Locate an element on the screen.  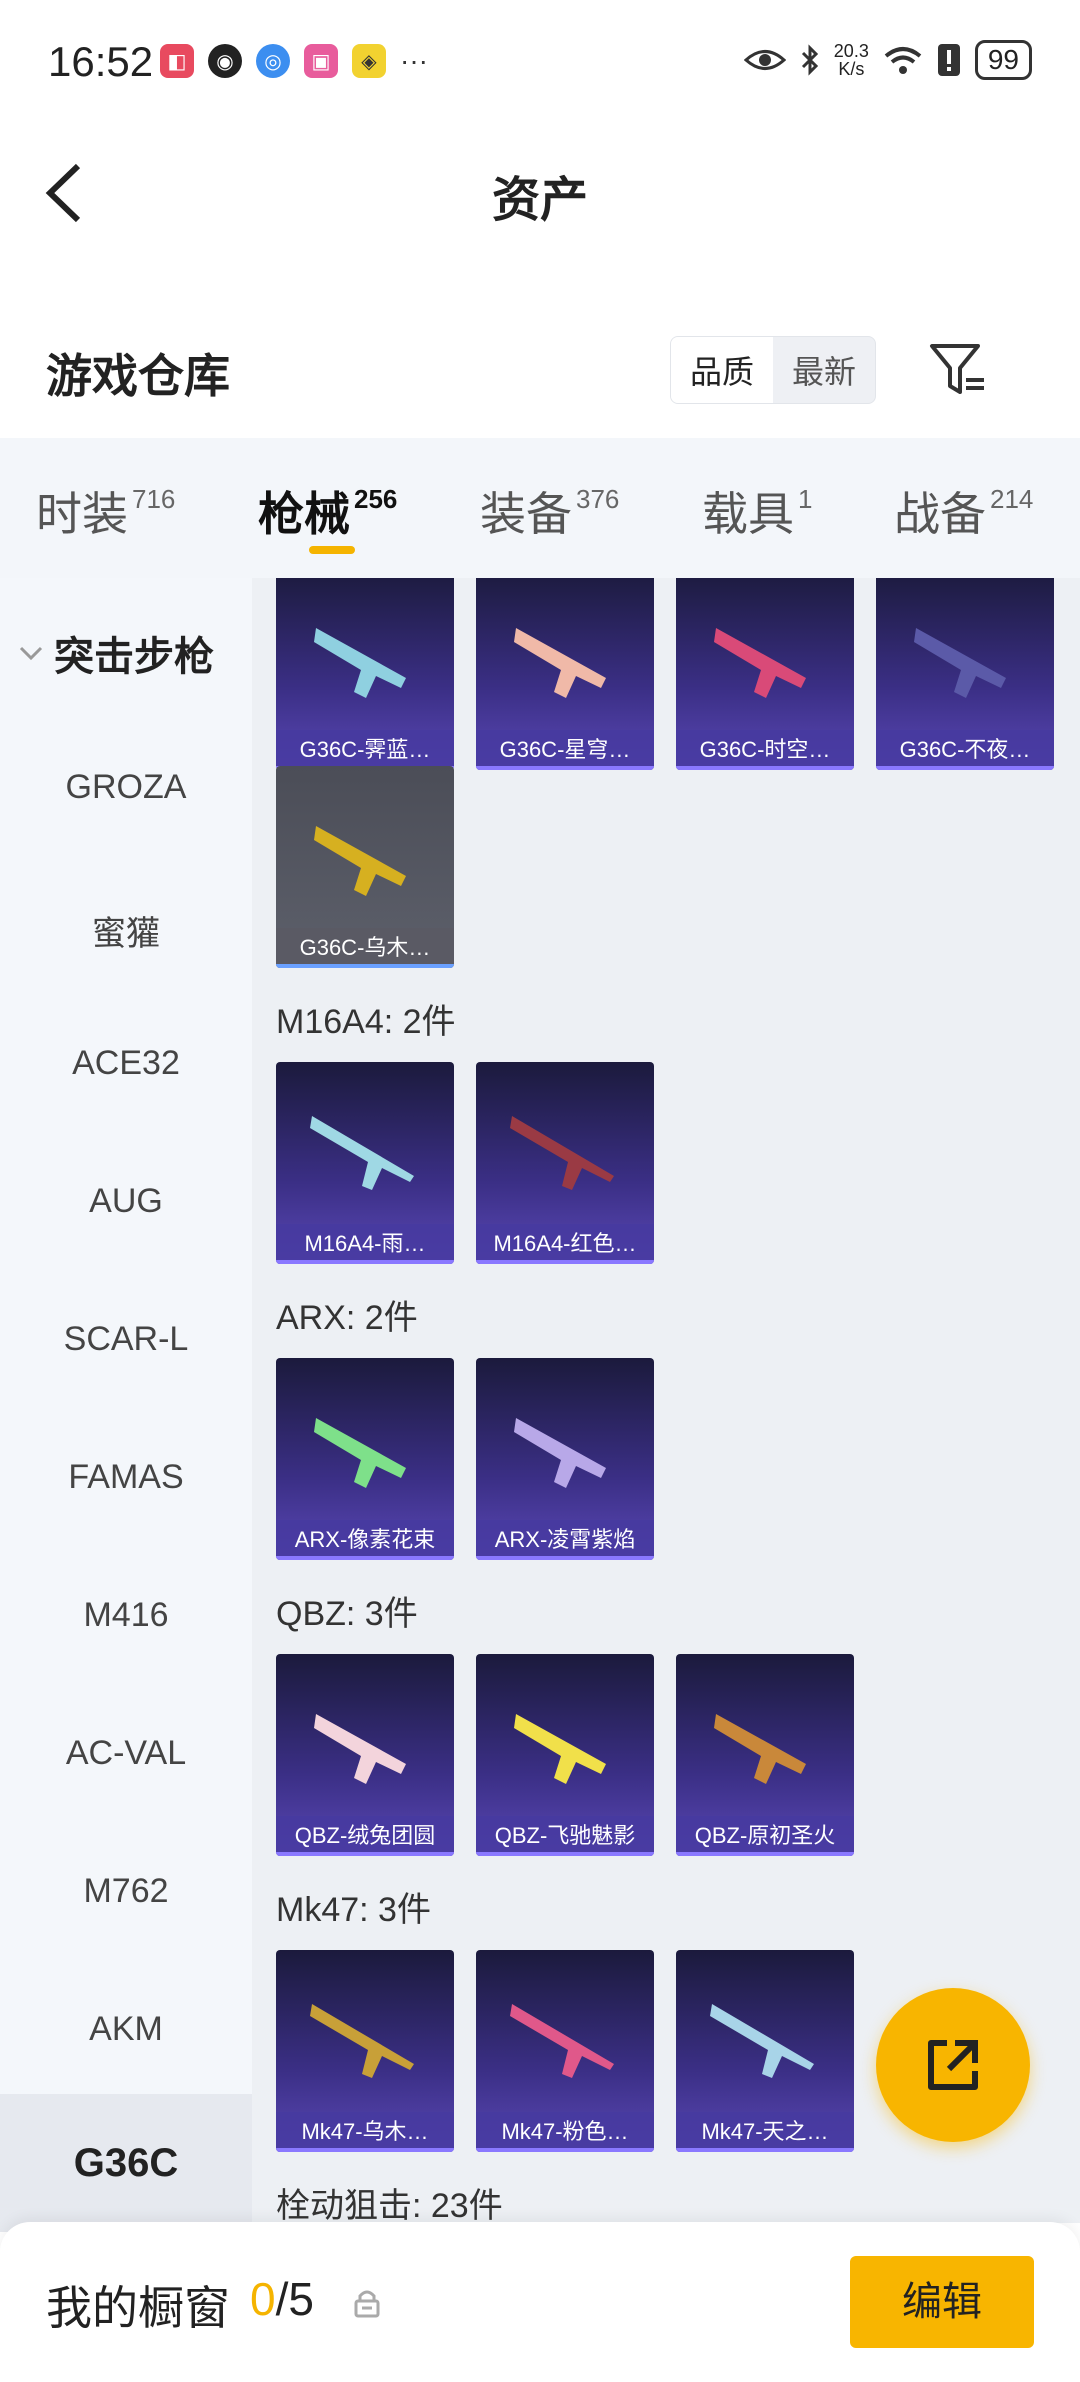
alert-icon is located at coordinates (948, 60).